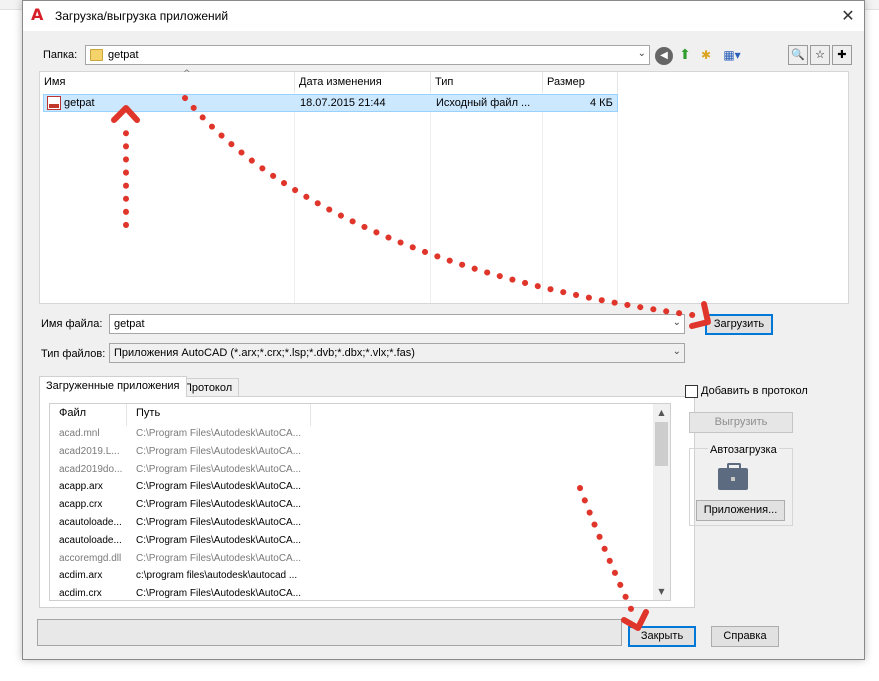  What do you see at coordinates (90, 558) in the screenshot?
I see `app-file-name: accoremgd.dll` at bounding box center [90, 558].